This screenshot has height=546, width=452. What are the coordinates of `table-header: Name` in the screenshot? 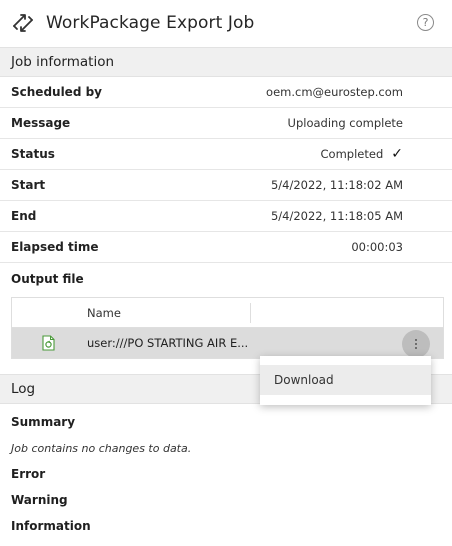 It's located at (227, 313).